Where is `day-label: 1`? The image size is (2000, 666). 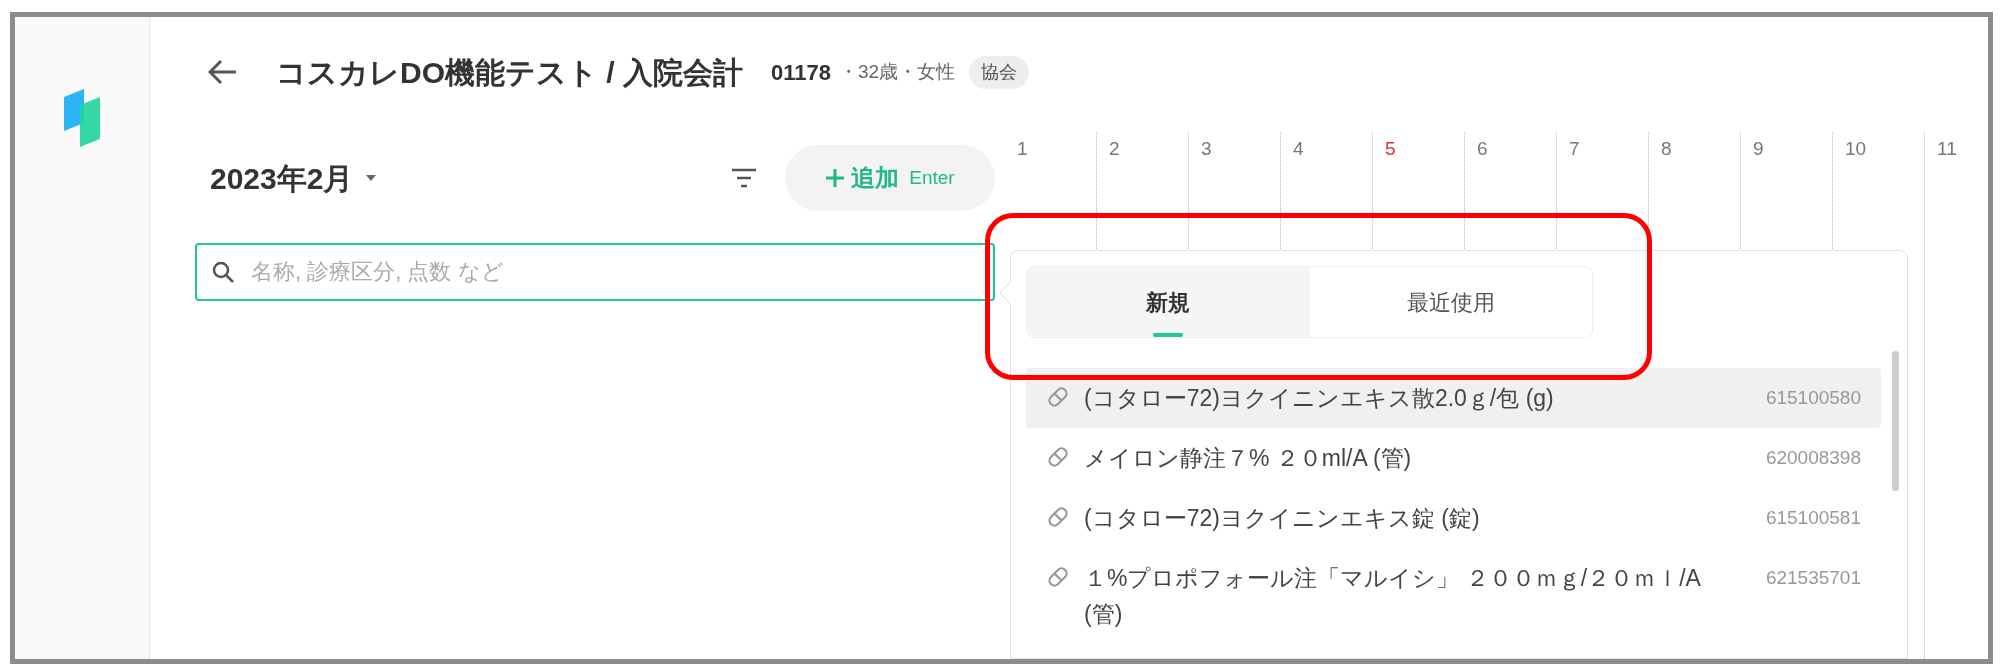 day-label: 1 is located at coordinates (1022, 148).